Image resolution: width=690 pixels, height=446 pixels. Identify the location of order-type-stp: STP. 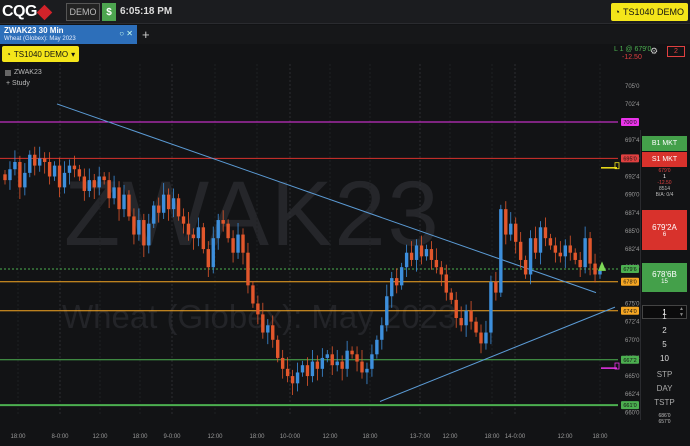
(664, 374).